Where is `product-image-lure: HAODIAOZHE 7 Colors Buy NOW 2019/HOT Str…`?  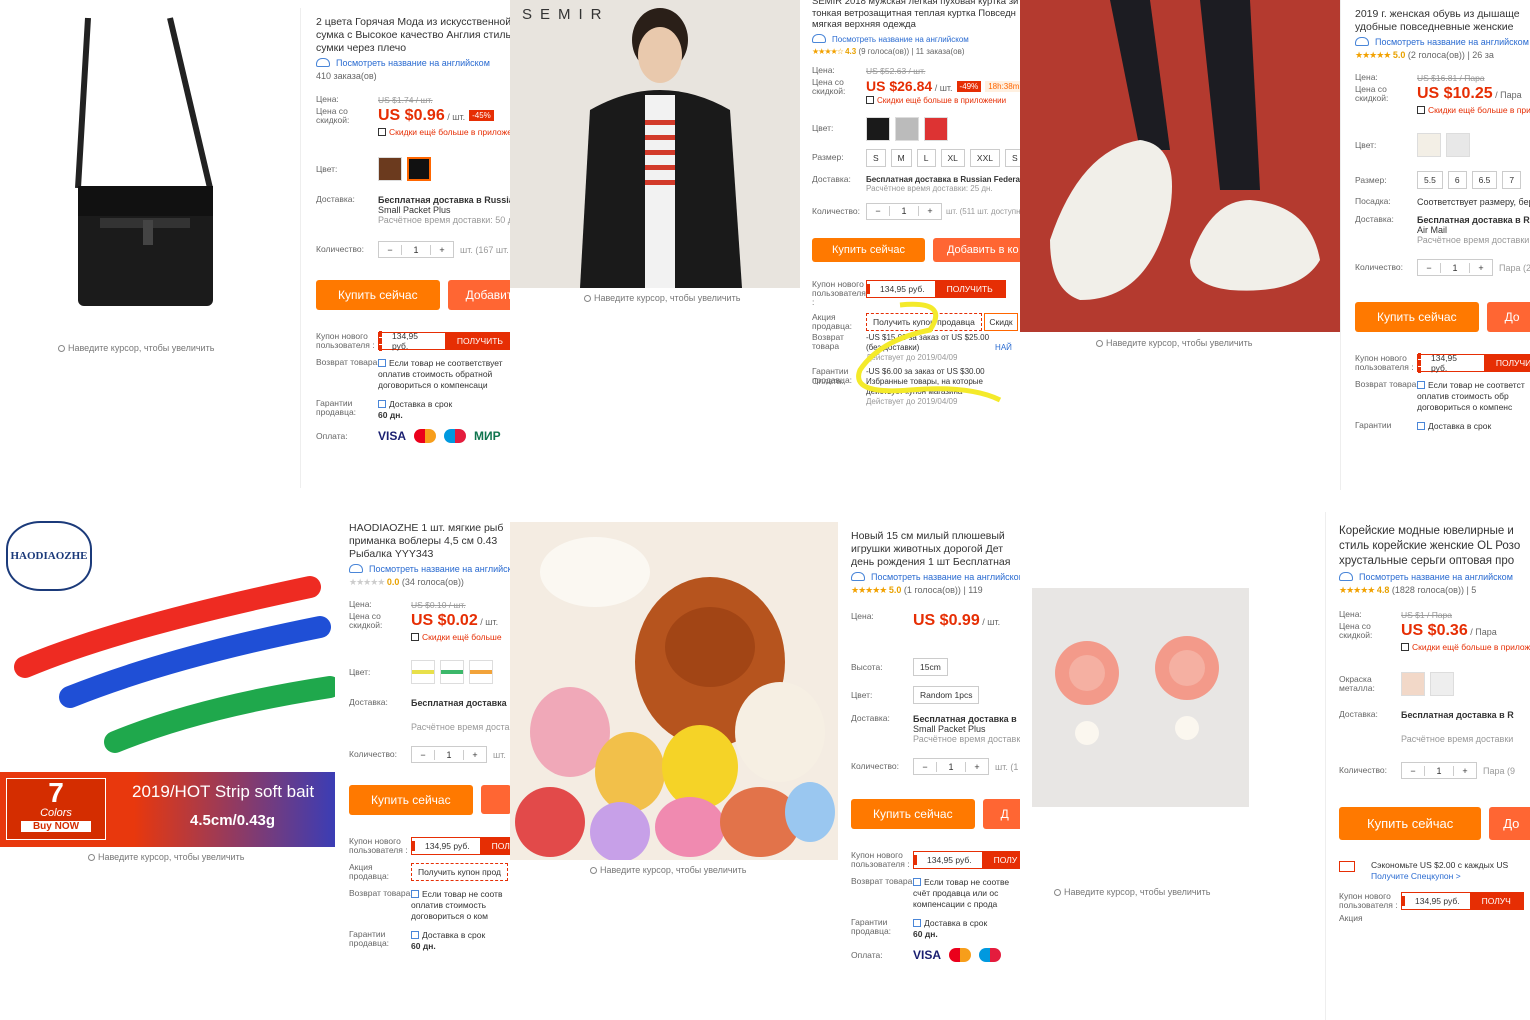
product-image-lure: HAODIAOZHE 7 Colors Buy NOW 2019/HOT Str… is located at coordinates (167, 682).